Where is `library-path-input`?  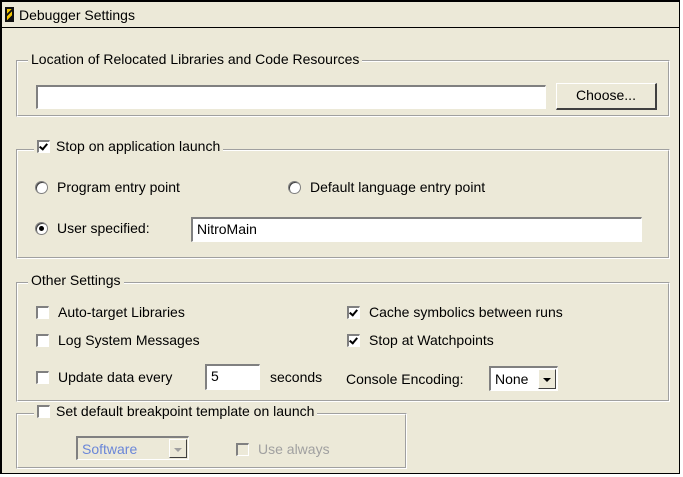 library-path-input is located at coordinates (291, 97).